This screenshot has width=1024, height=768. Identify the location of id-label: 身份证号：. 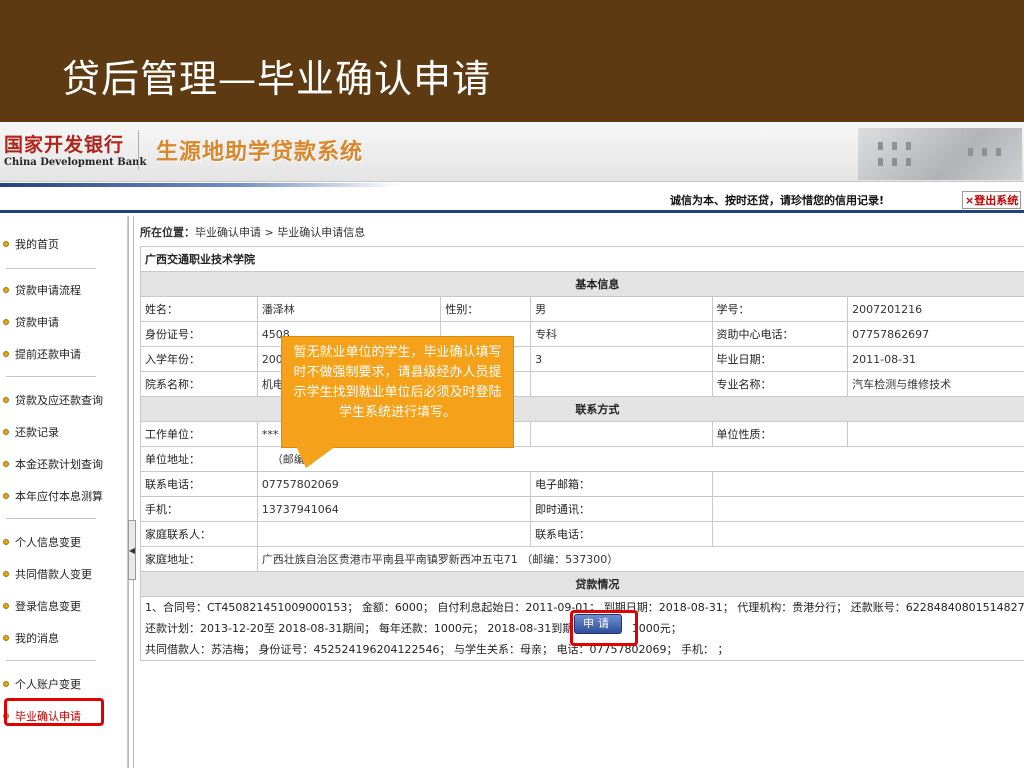
(199, 334).